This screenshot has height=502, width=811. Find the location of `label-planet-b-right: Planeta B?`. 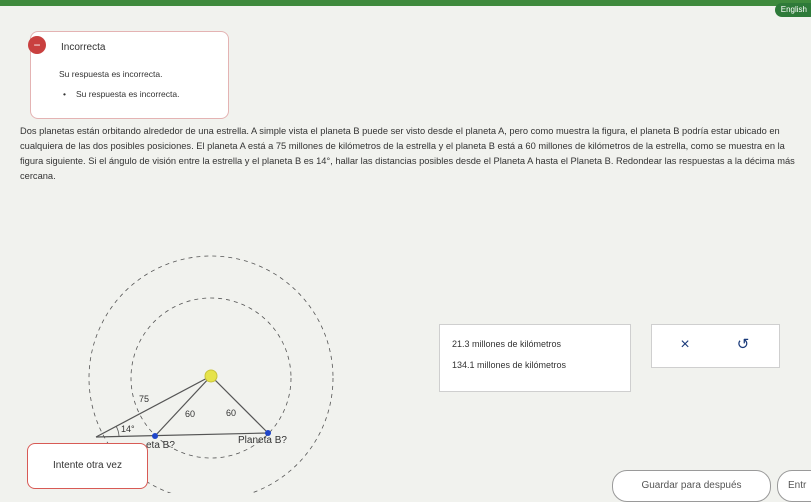

label-planet-b-right: Planeta B? is located at coordinates (262, 440).